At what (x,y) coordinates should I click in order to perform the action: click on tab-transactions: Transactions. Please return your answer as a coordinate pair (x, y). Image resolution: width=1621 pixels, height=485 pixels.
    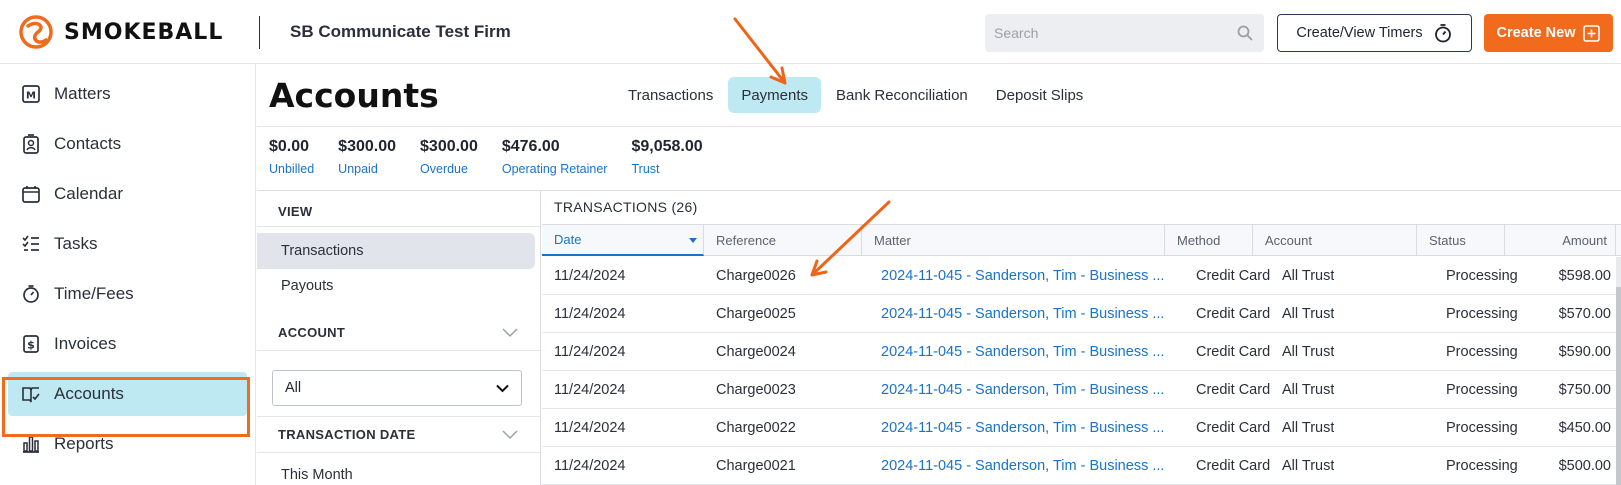
    Looking at the image, I should click on (670, 95).